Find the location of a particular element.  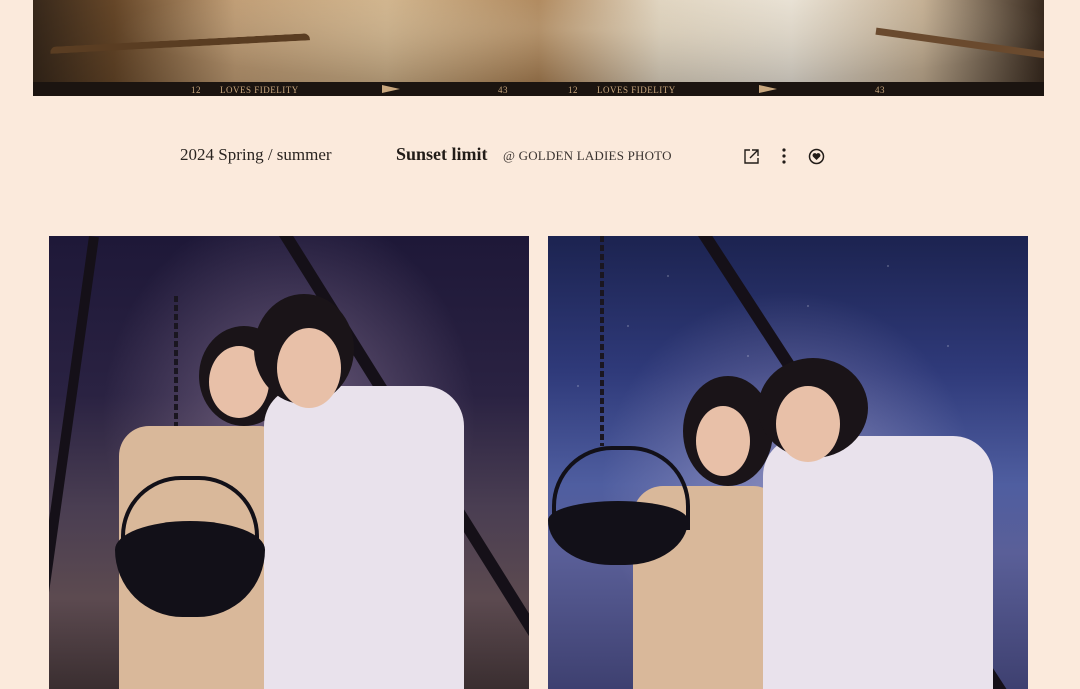

season-label: 2024 Spring / summer is located at coordinates (256, 154).